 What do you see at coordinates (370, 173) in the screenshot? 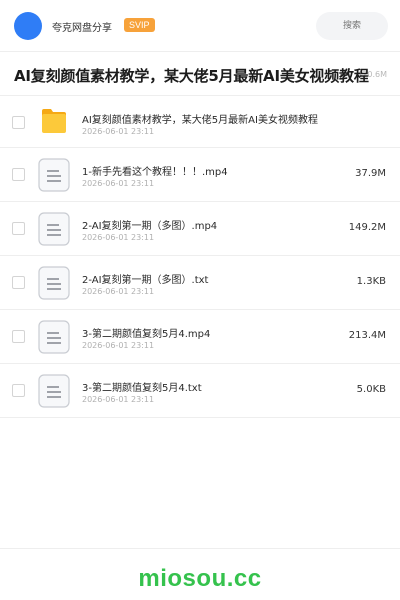
I see `file-size: 37.9M` at bounding box center [370, 173].